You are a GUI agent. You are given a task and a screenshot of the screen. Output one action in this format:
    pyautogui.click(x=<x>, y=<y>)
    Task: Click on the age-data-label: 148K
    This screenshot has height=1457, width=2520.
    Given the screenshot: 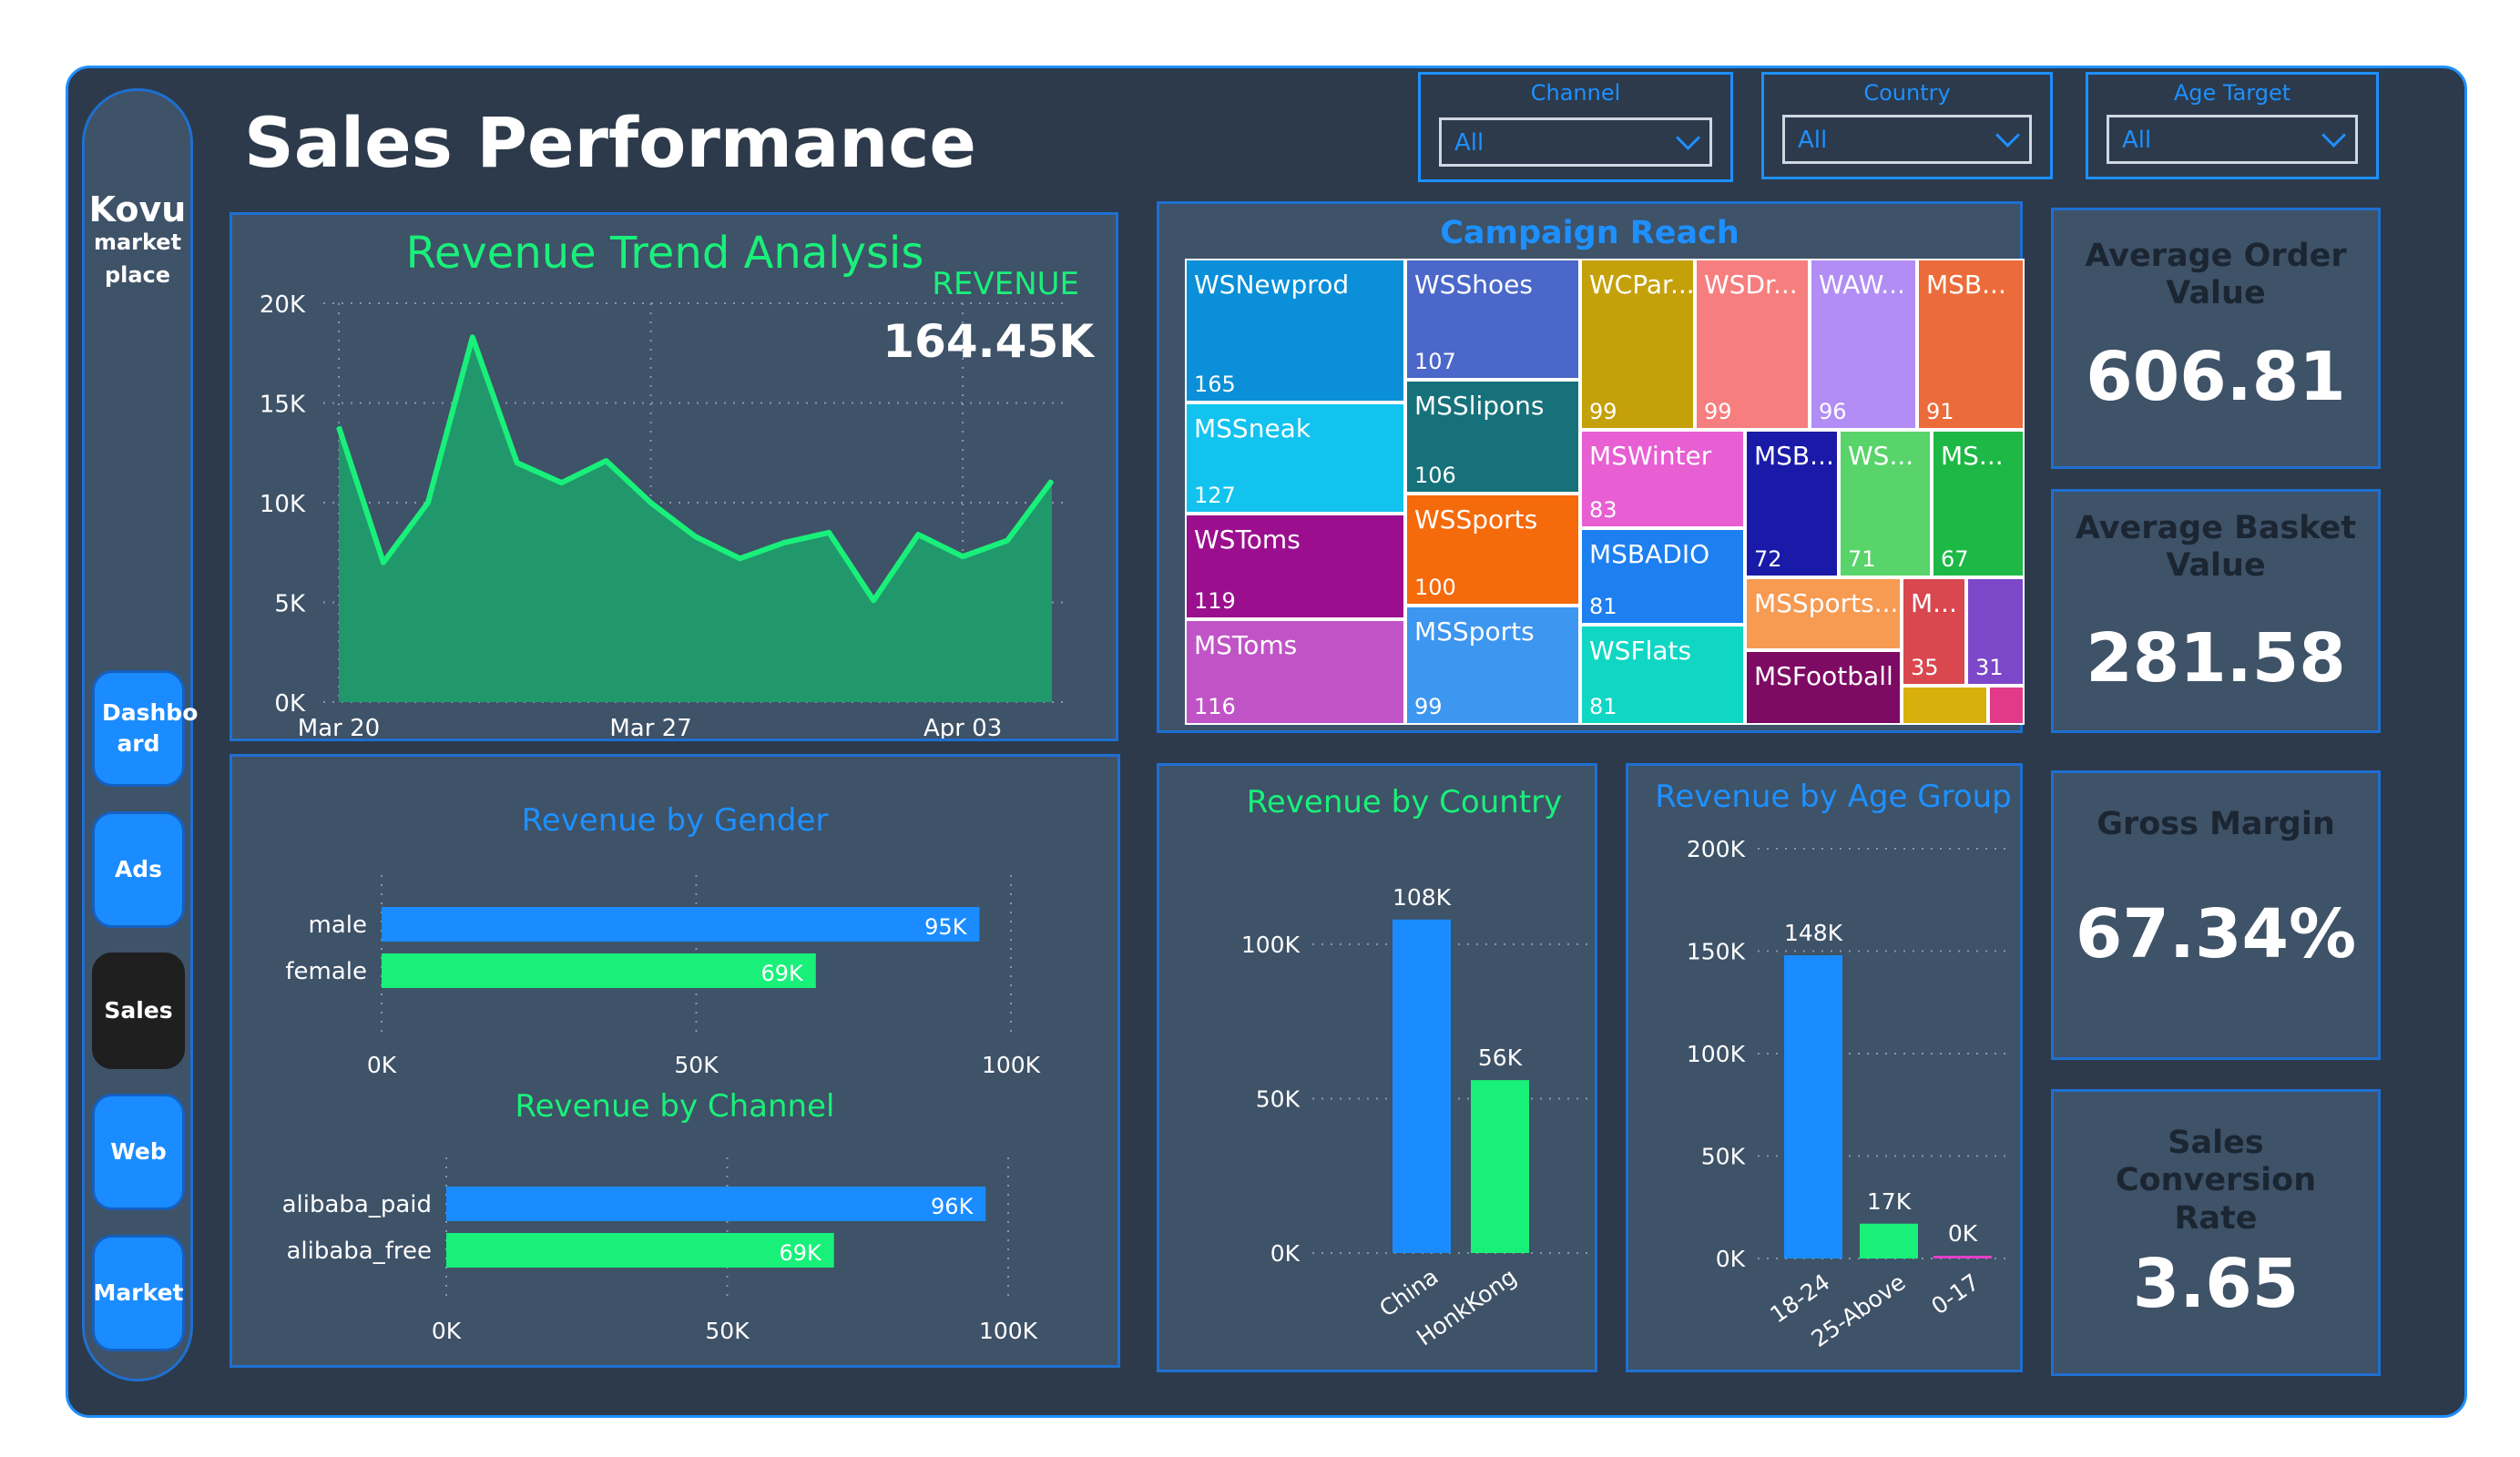 What is the action you would take?
    pyautogui.click(x=1813, y=933)
    